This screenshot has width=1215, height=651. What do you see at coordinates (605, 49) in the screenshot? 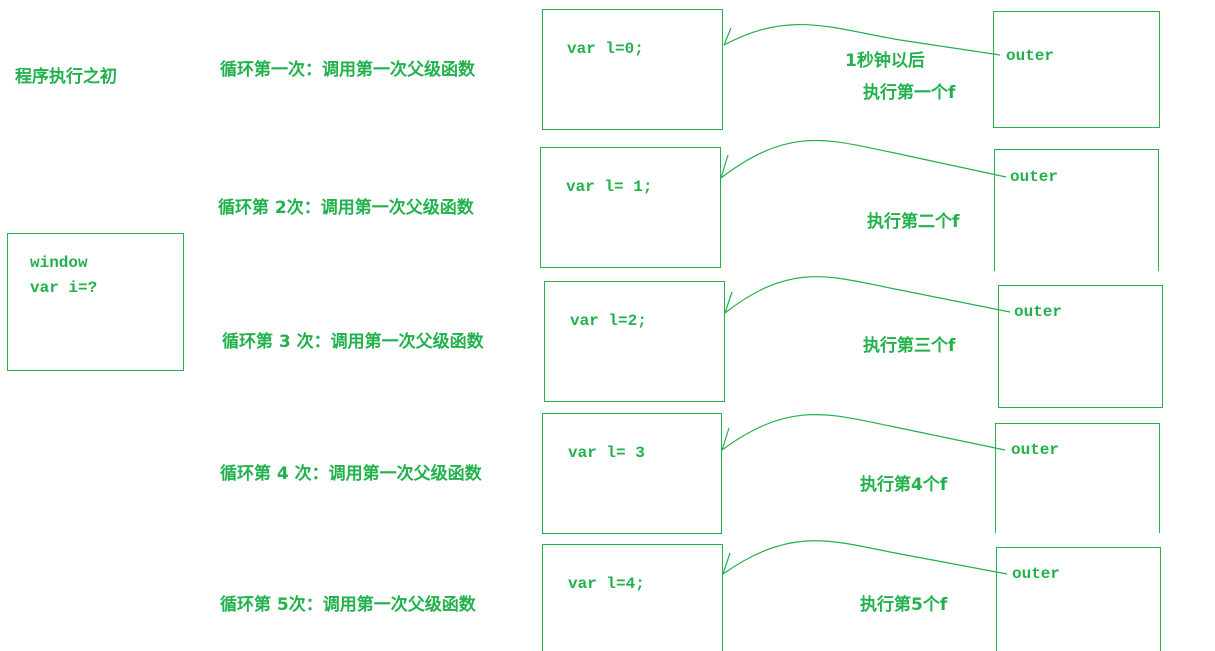
I see `scope-code-1: var l=0;` at bounding box center [605, 49].